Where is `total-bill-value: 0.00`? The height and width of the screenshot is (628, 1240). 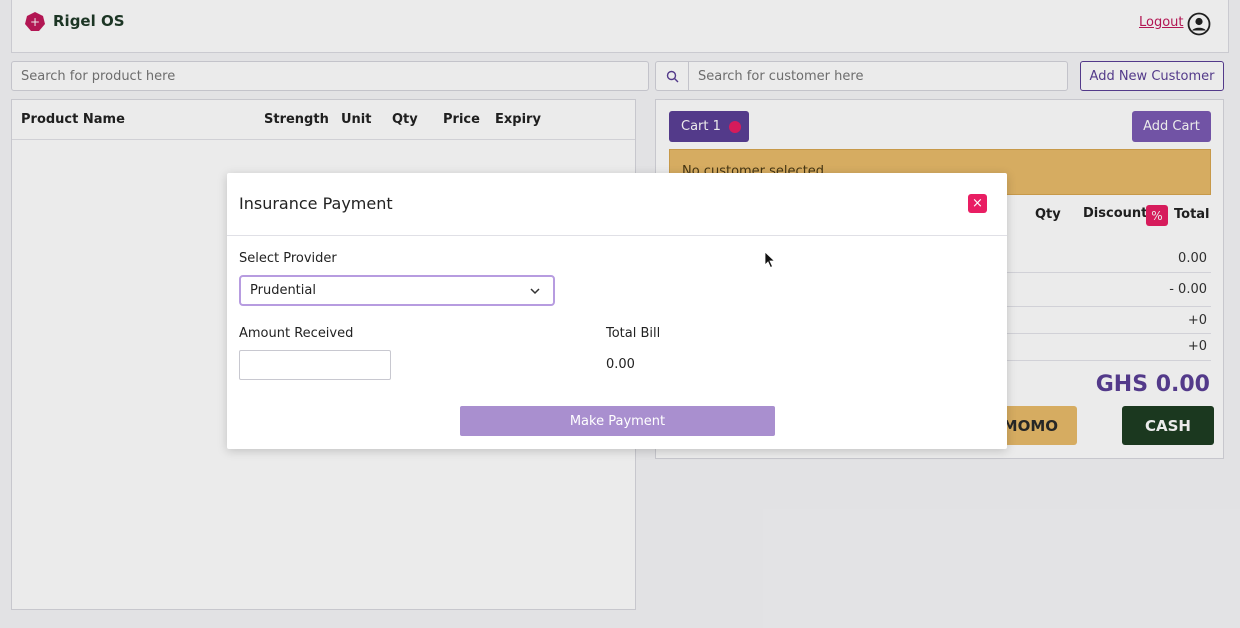 total-bill-value: 0.00 is located at coordinates (620, 364).